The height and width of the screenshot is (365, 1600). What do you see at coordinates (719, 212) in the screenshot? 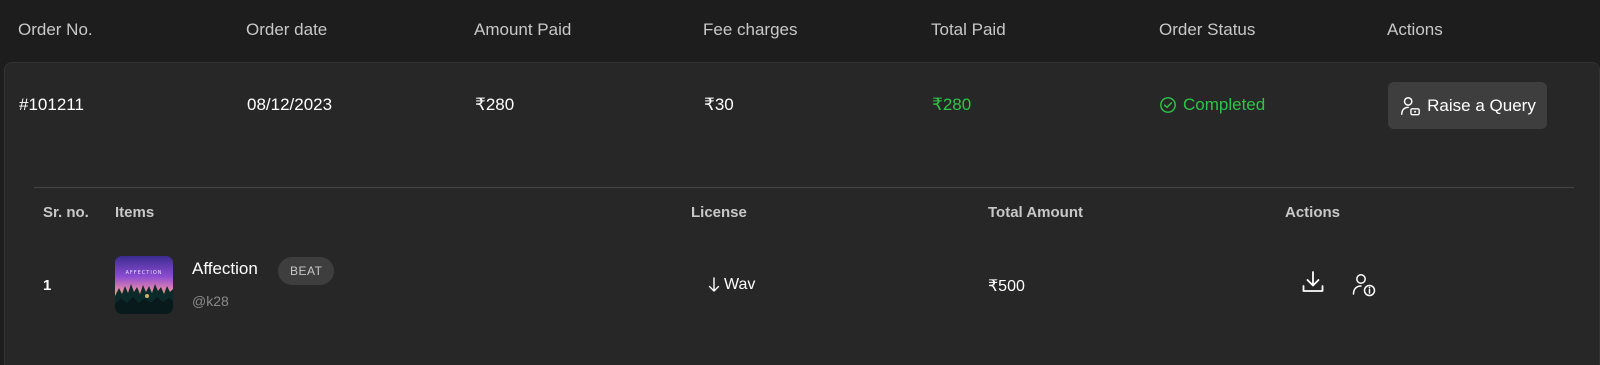
I see `header-license: License` at bounding box center [719, 212].